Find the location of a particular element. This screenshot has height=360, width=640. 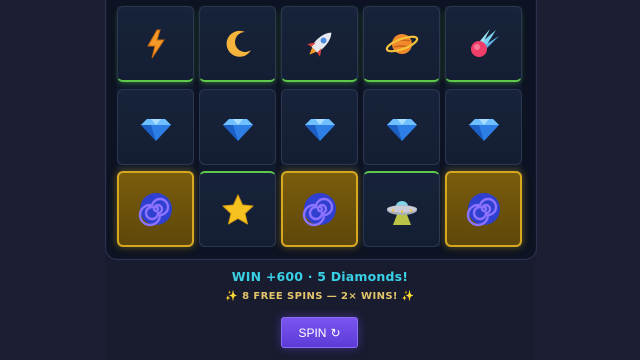

lightning-icon is located at coordinates (155, 43).